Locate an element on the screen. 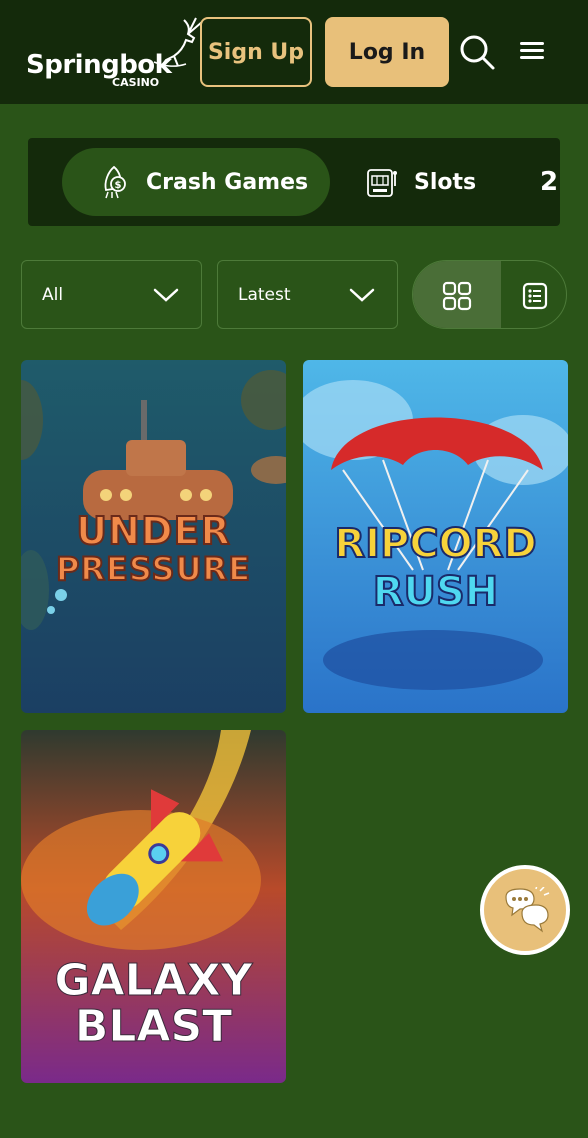  game-title: RIPCORD RUSH is located at coordinates (435, 568).